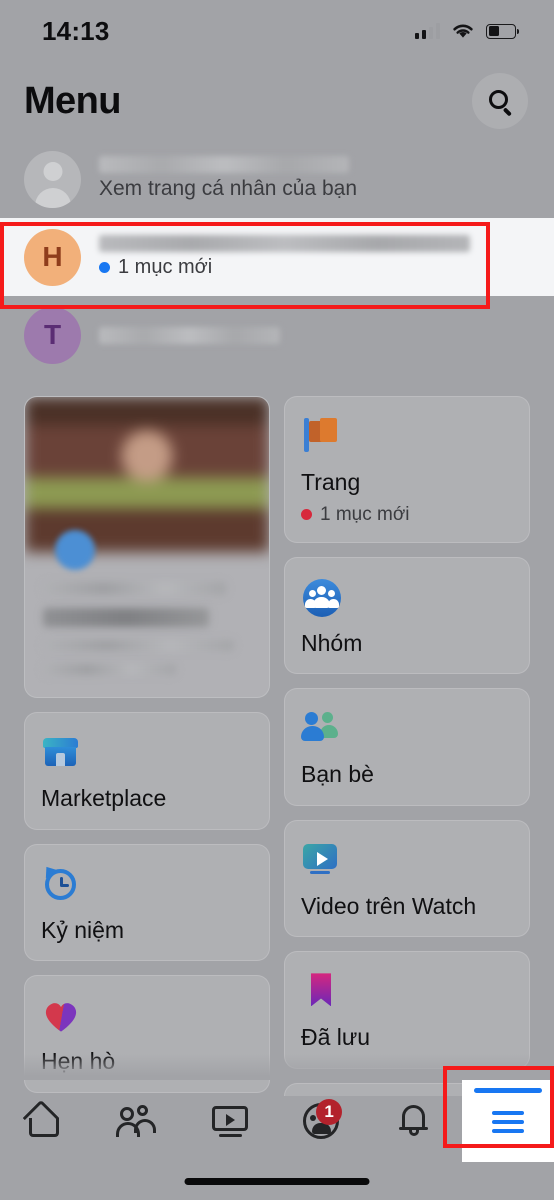 The width and height of the screenshot is (554, 1200). Describe the element at coordinates (329, 1112) in the screenshot. I see `status-badge: 1` at that location.